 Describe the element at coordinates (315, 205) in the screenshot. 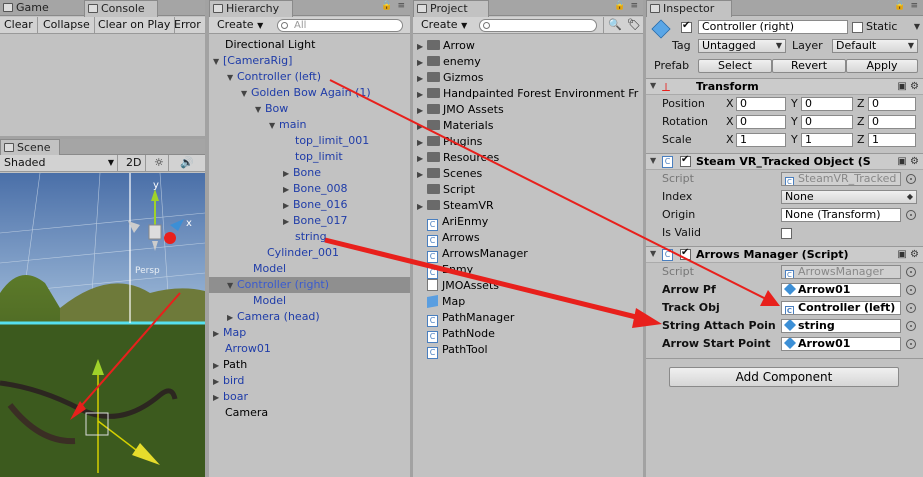

I see `hierarchy-item: ▶ Bone_016` at that location.